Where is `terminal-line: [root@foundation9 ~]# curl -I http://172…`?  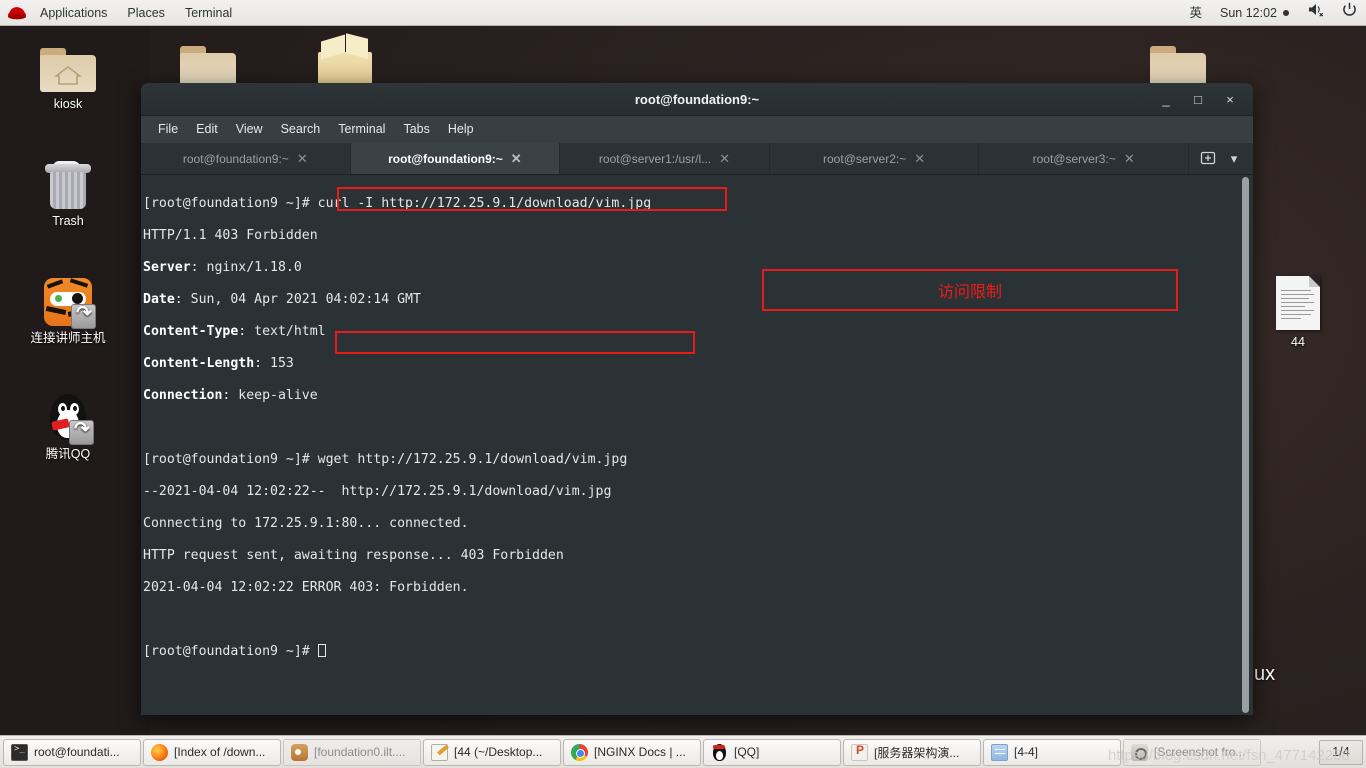 terminal-line: [root@foundation9 ~]# curl -I http://172… is located at coordinates (691, 204).